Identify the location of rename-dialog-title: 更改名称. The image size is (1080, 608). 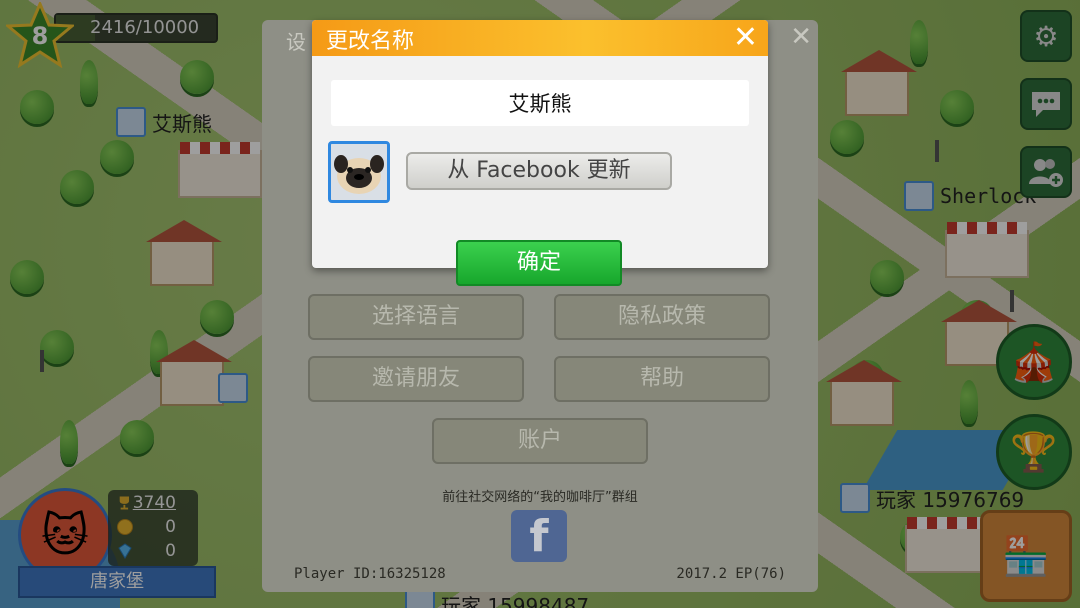
(370, 41).